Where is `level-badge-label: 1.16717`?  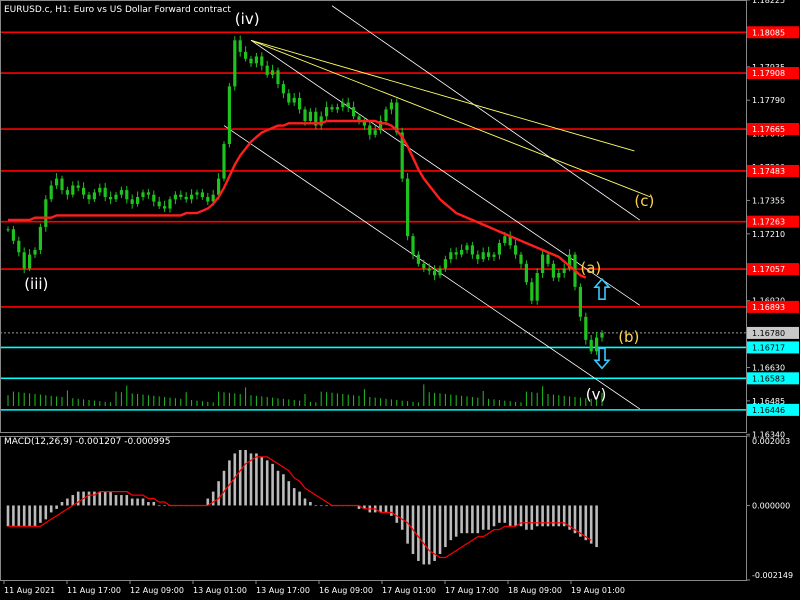 level-badge-label: 1.16717 is located at coordinates (768, 347).